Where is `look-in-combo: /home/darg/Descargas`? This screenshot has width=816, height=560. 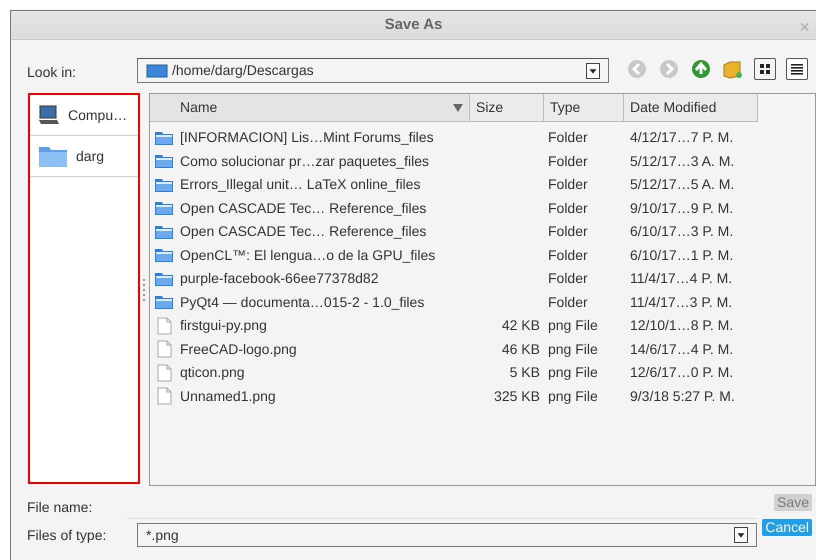 look-in-combo: /home/darg/Descargas is located at coordinates (373, 70).